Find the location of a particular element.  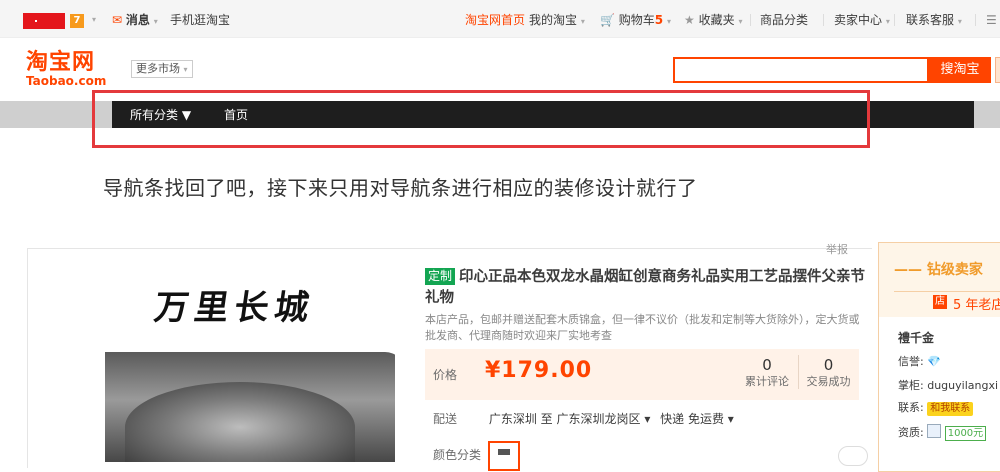

report-link: 举报 is located at coordinates (837, 249).